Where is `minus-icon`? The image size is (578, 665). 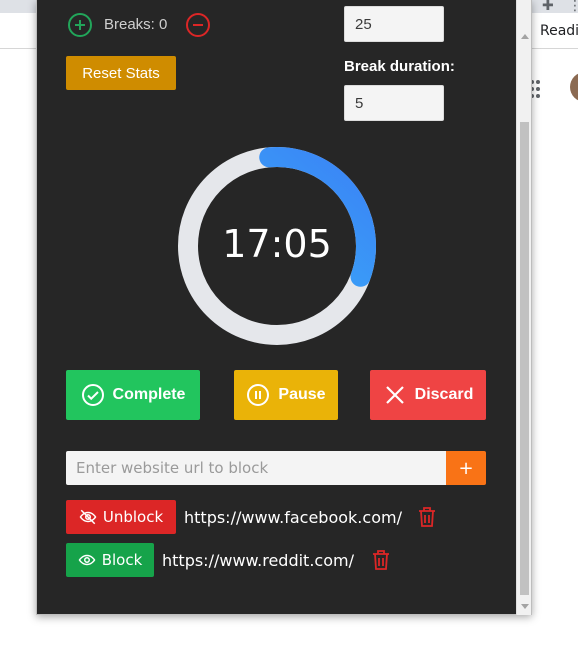 minus-icon is located at coordinates (198, 25).